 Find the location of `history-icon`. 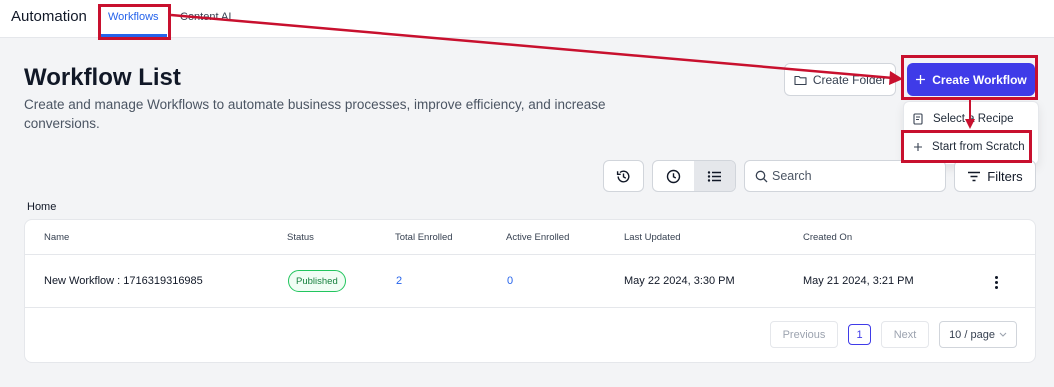

history-icon is located at coordinates (623, 175).